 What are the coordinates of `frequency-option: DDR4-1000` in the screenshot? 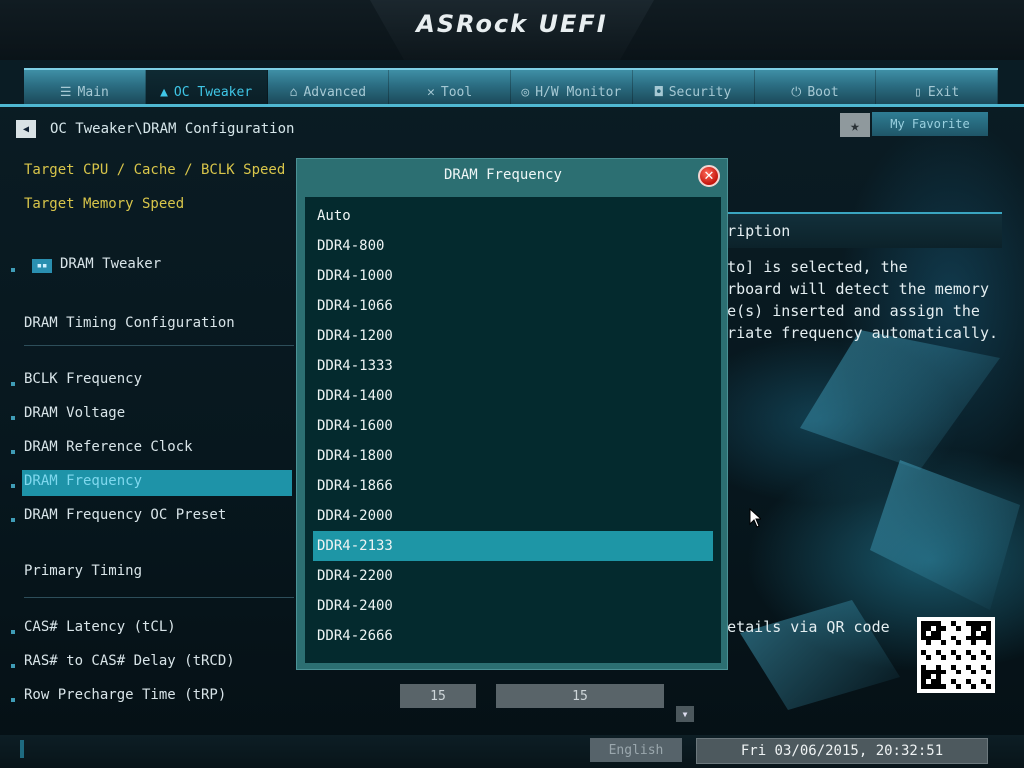 It's located at (513, 276).